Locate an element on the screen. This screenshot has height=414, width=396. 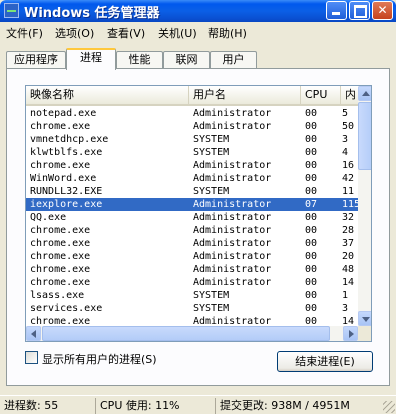
status-bar: 进程数: 55 CPU 使用: 11% 提交更改: 938M / 4951M is located at coordinates (198, 404).